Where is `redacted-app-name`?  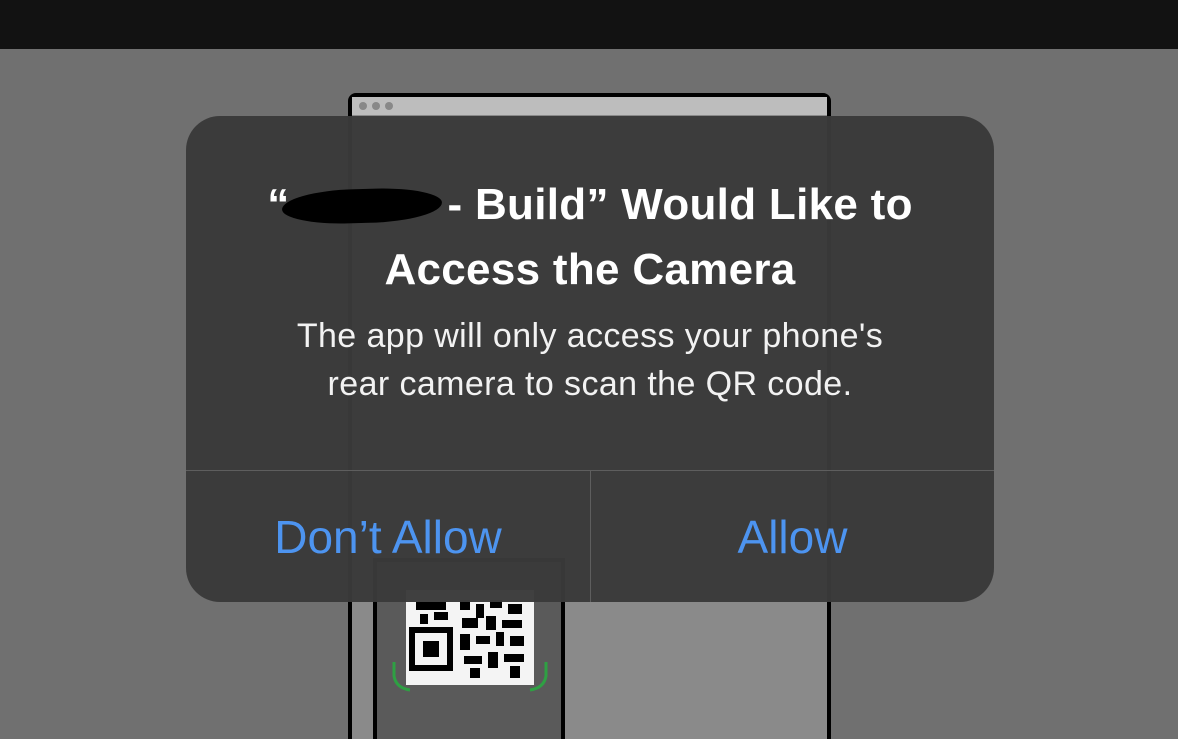 redacted-app-name is located at coordinates (361, 206).